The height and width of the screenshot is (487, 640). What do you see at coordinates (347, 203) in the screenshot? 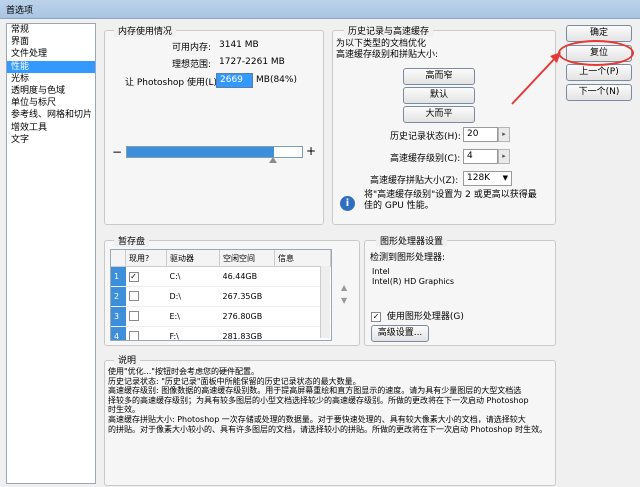
I see `info-icon: i` at bounding box center [347, 203].